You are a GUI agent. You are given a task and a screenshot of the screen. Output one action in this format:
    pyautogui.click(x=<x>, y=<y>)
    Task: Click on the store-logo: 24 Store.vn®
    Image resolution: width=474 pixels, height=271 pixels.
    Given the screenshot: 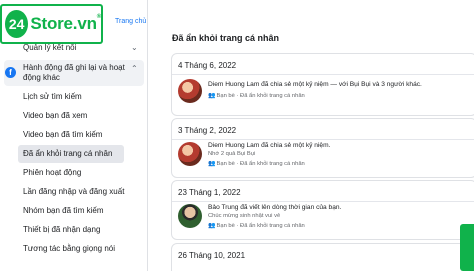 What is the action you would take?
    pyautogui.click(x=51, y=24)
    